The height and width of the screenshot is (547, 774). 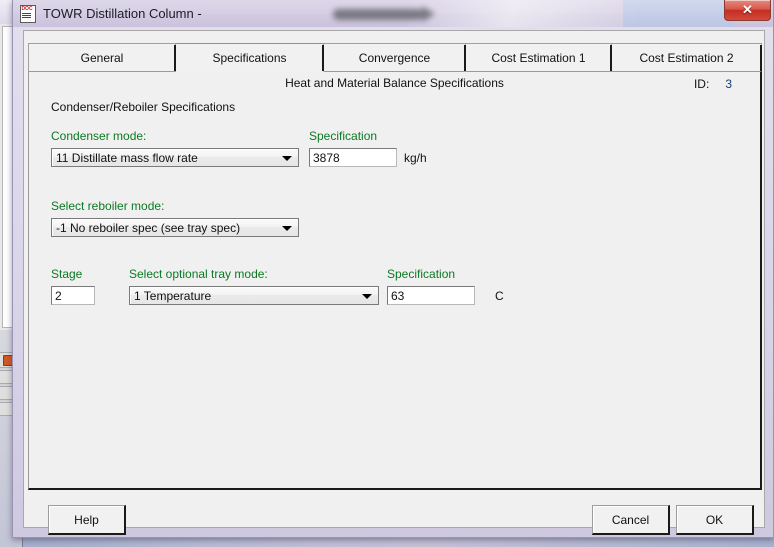 I want to click on tab-cost-estimation-2: Cost Estimation 2, so click(x=687, y=57).